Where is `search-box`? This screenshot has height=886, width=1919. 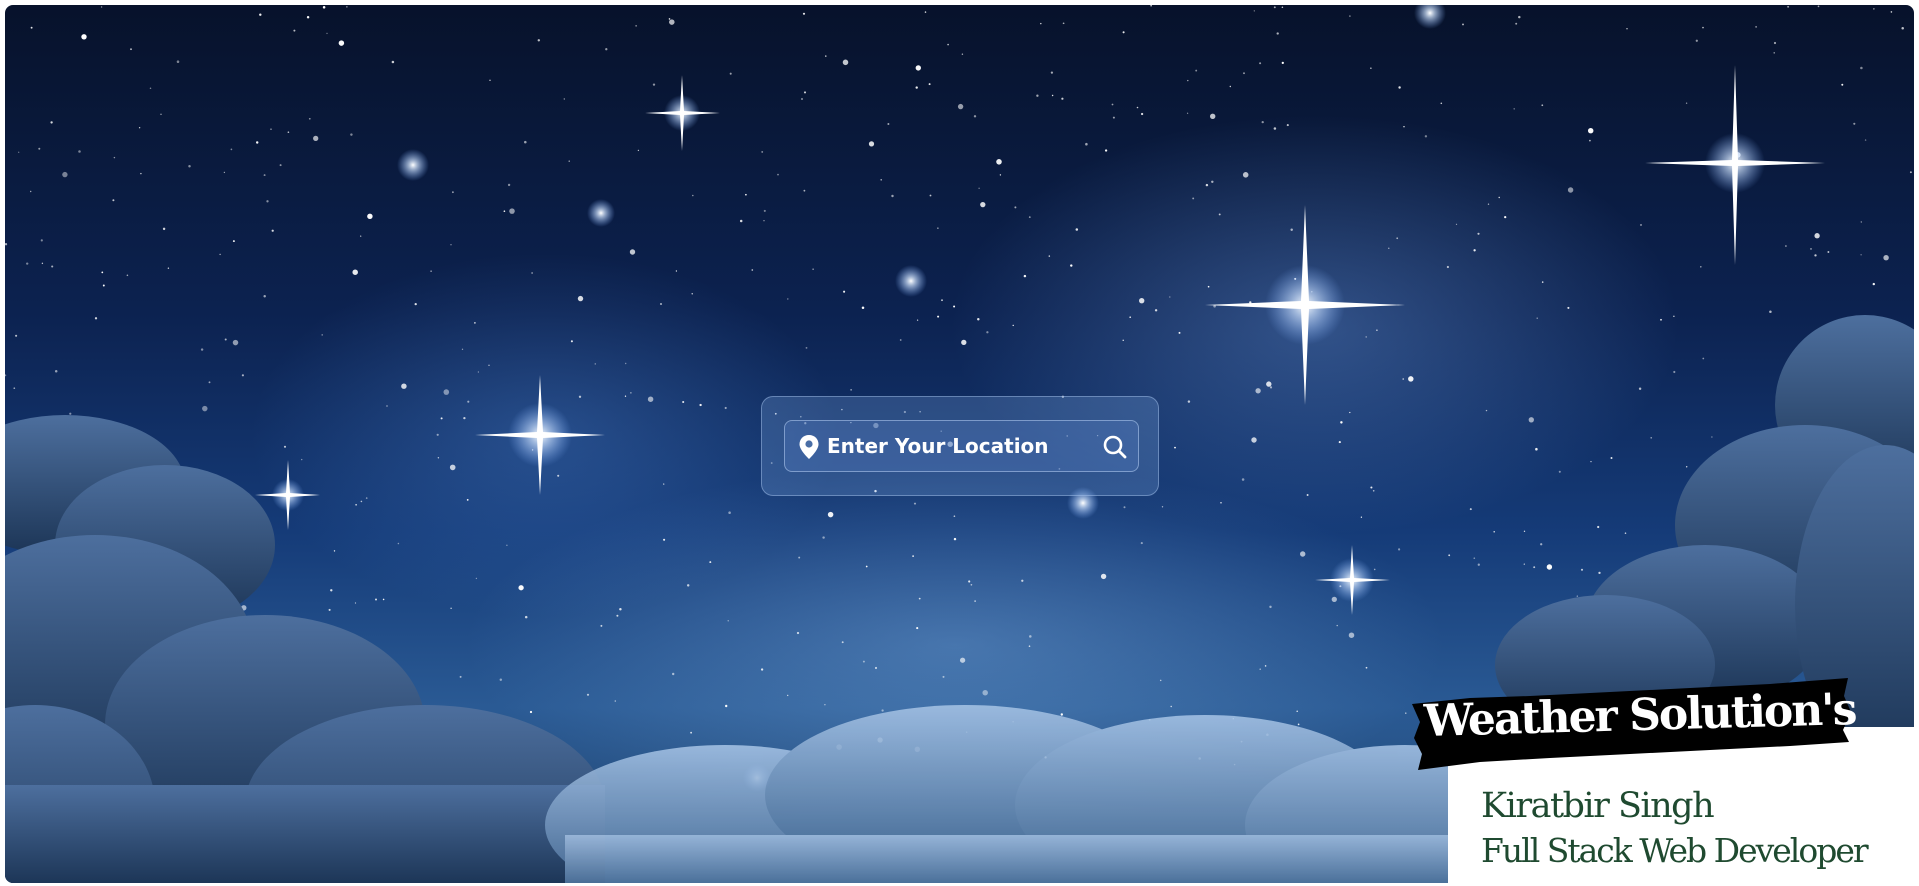 search-box is located at coordinates (961, 446).